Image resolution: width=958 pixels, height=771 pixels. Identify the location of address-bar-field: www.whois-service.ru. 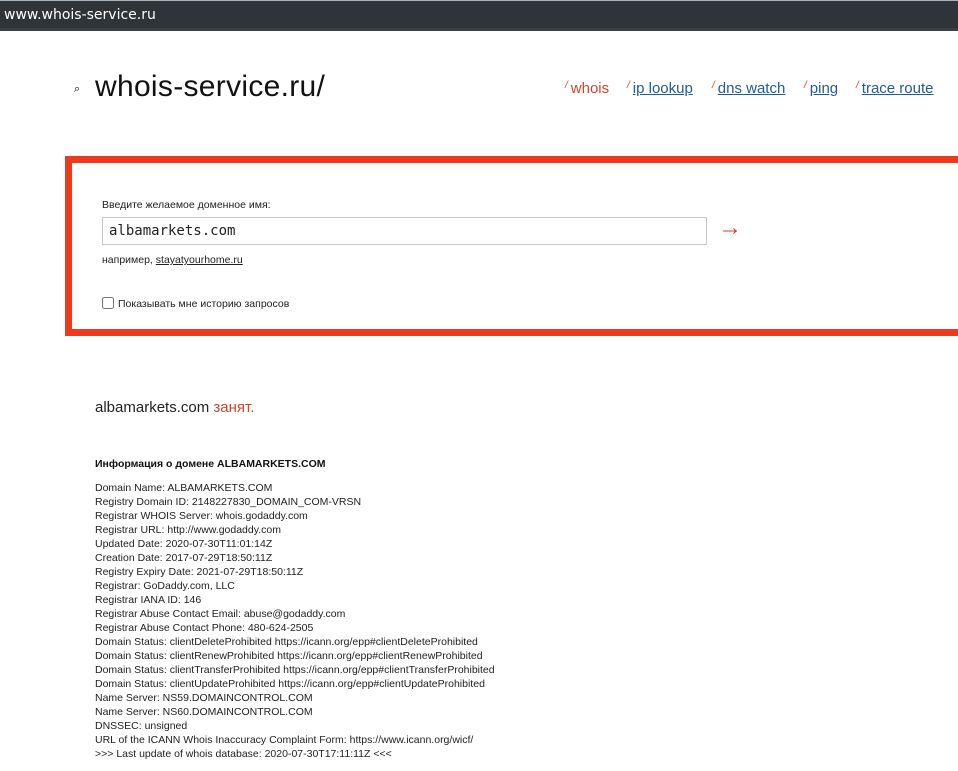
(479, 14).